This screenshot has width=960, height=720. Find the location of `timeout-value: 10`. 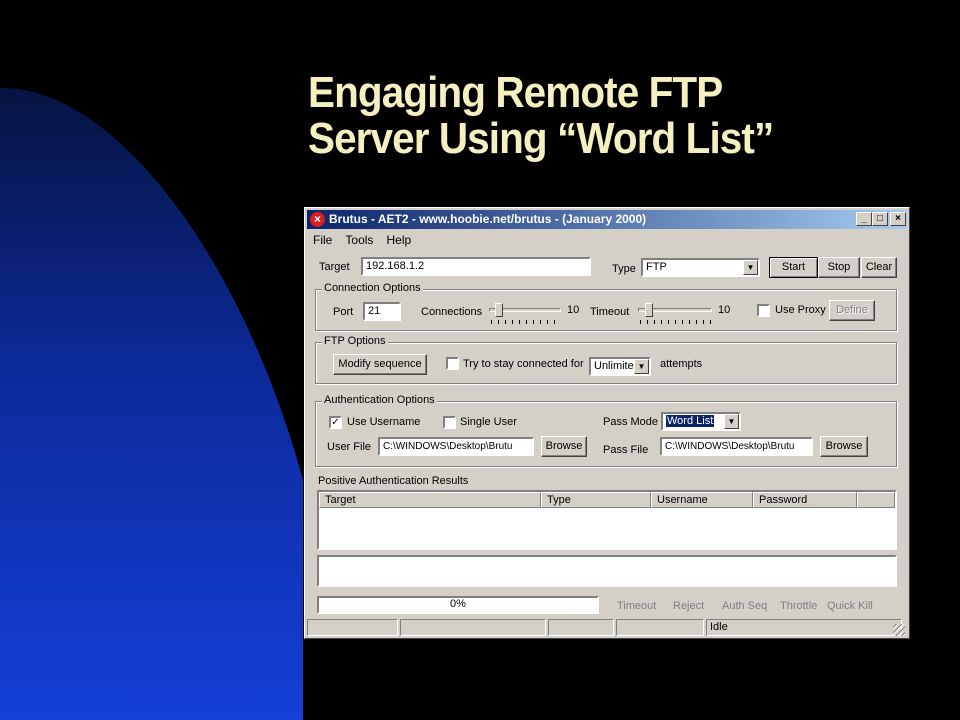

timeout-value: 10 is located at coordinates (724, 310).